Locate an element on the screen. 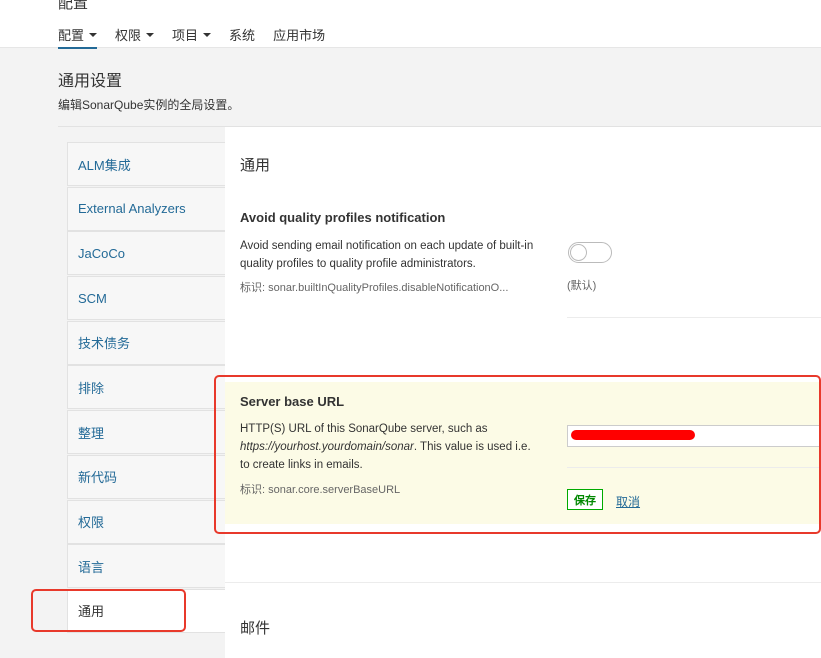 This screenshot has height=658, width=821. sidebar-item-exclusions: 排除 is located at coordinates (146, 387).